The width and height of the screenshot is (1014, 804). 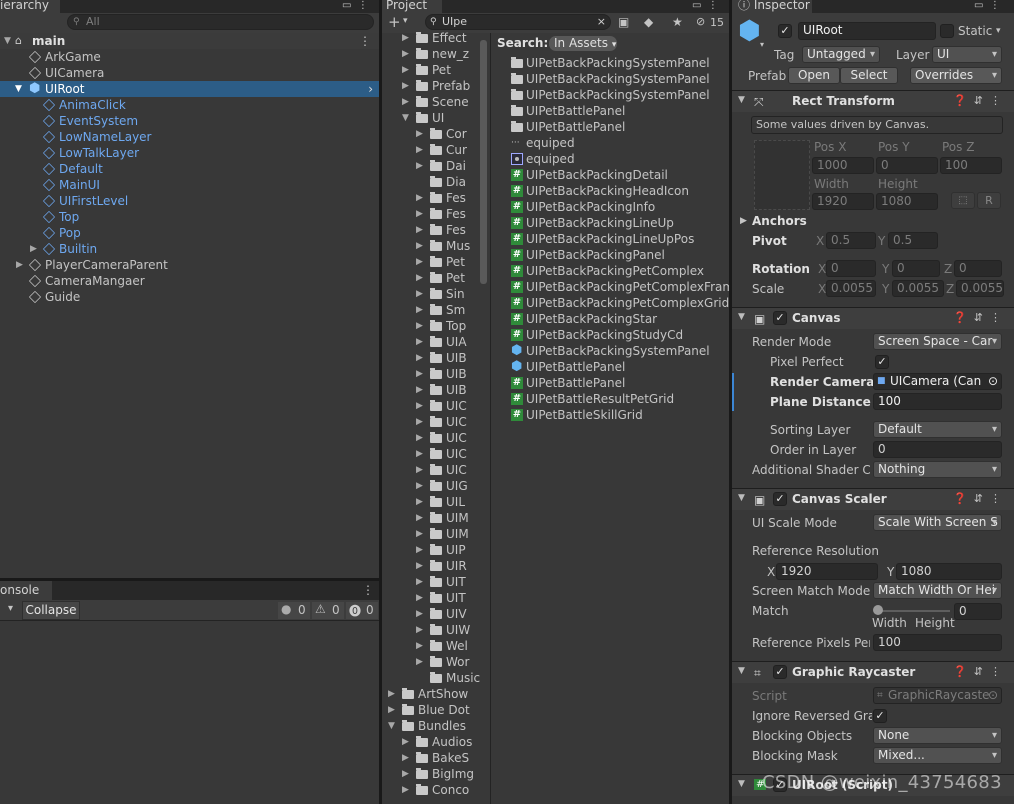 What do you see at coordinates (610, 207) in the screenshot?
I see `search-result-item: # UIPetBackPackingInfo` at bounding box center [610, 207].